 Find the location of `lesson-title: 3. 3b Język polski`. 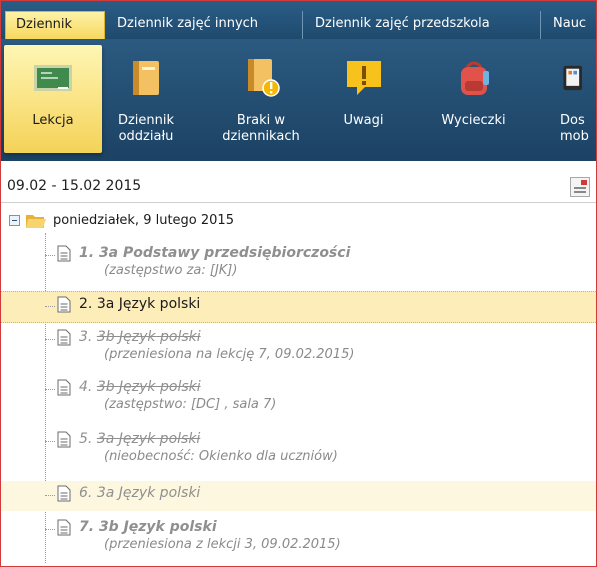

lesson-title: 3. 3b Język polski is located at coordinates (140, 337).